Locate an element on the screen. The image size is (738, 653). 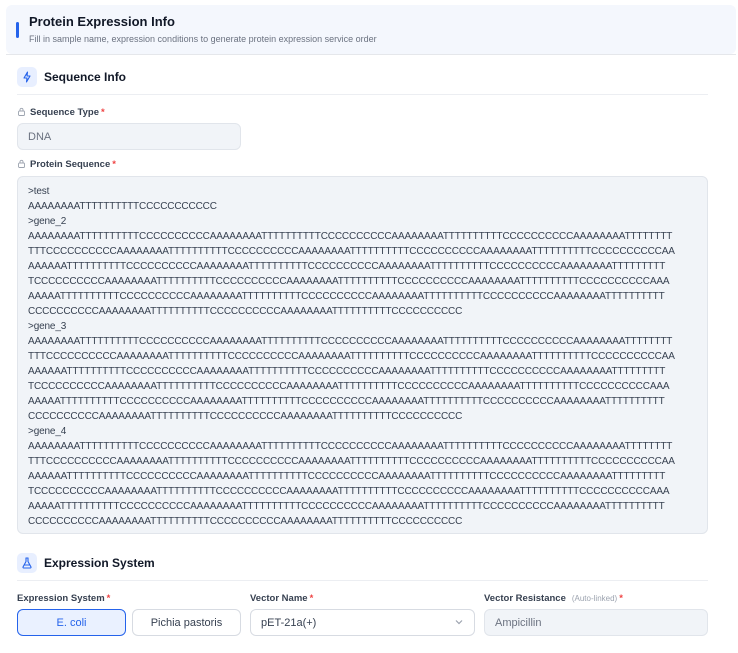
auto-linked-hint: (Auto-linked) is located at coordinates (594, 598).